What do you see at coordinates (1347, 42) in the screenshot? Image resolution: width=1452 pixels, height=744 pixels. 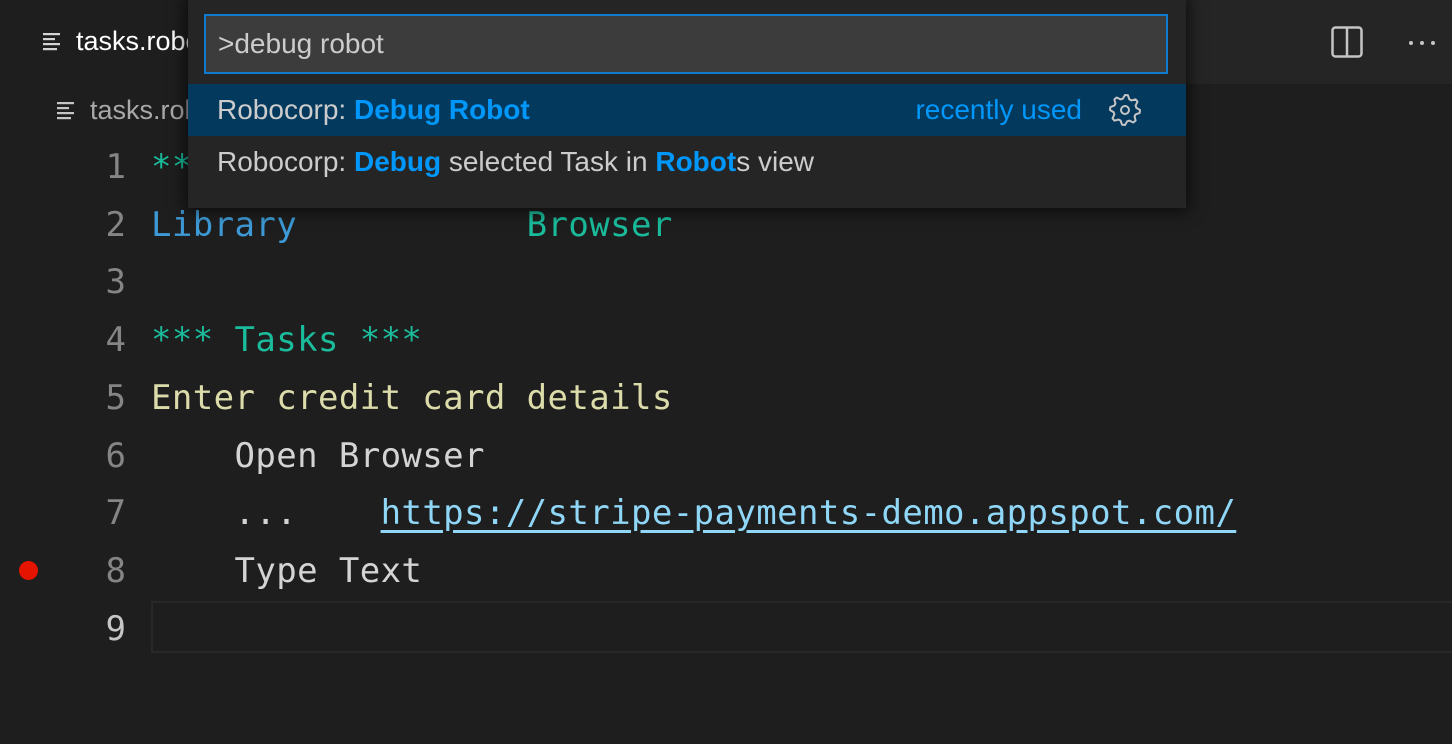 I see `split-editor-icon` at bounding box center [1347, 42].